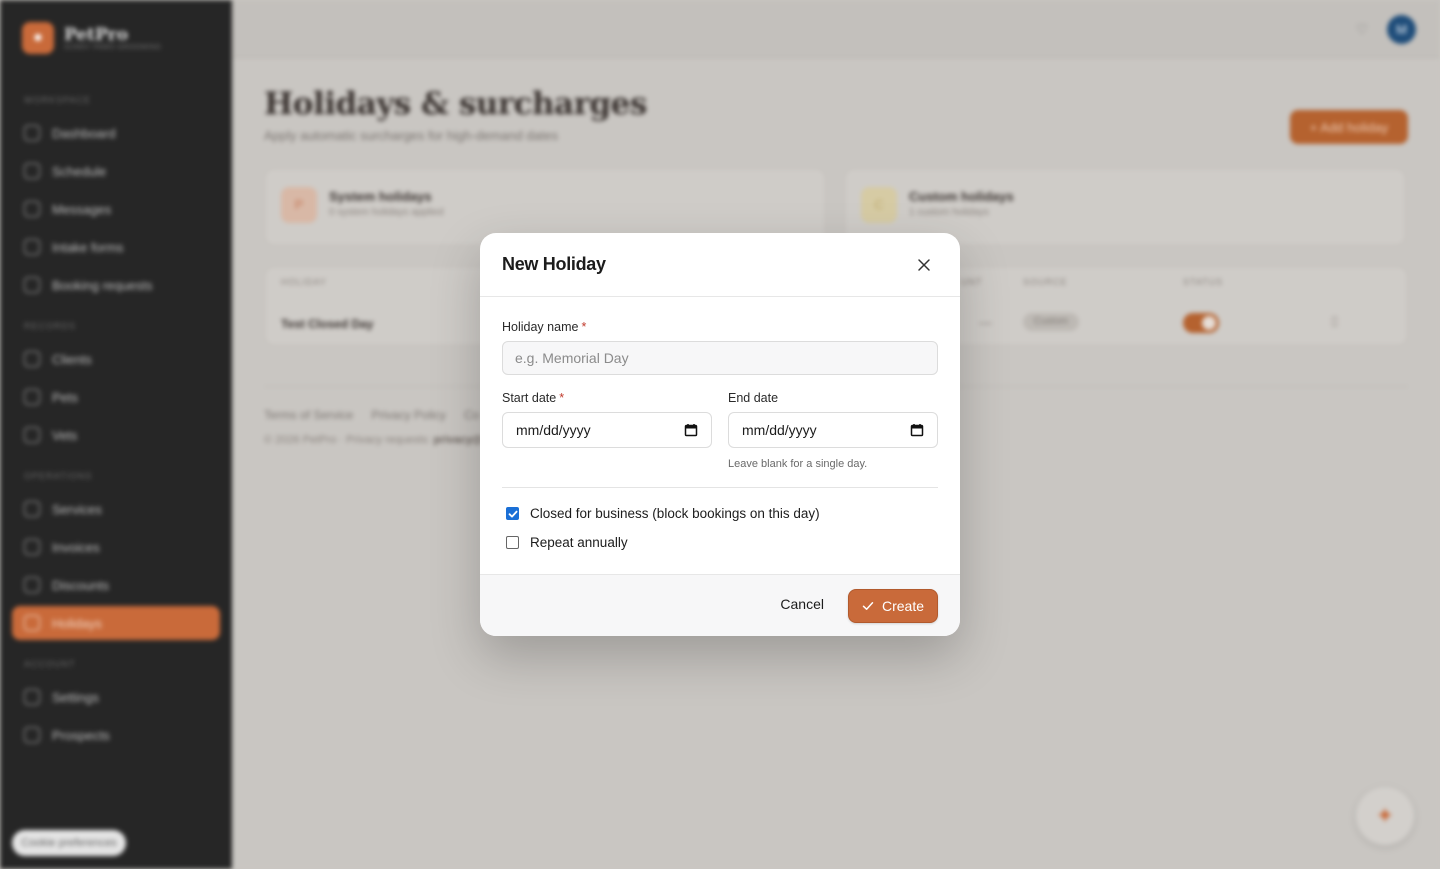  Describe the element at coordinates (607, 430) in the screenshot. I see `start-date-input: mm/dd/yyyy` at that location.